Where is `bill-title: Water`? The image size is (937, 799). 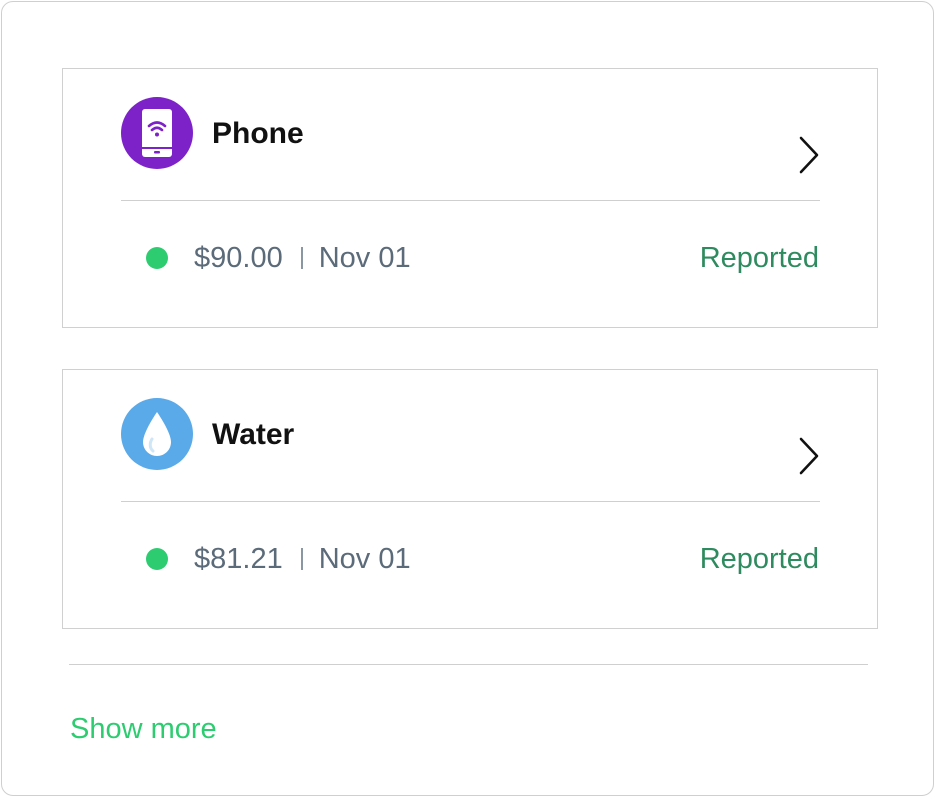
bill-title: Water is located at coordinates (253, 434).